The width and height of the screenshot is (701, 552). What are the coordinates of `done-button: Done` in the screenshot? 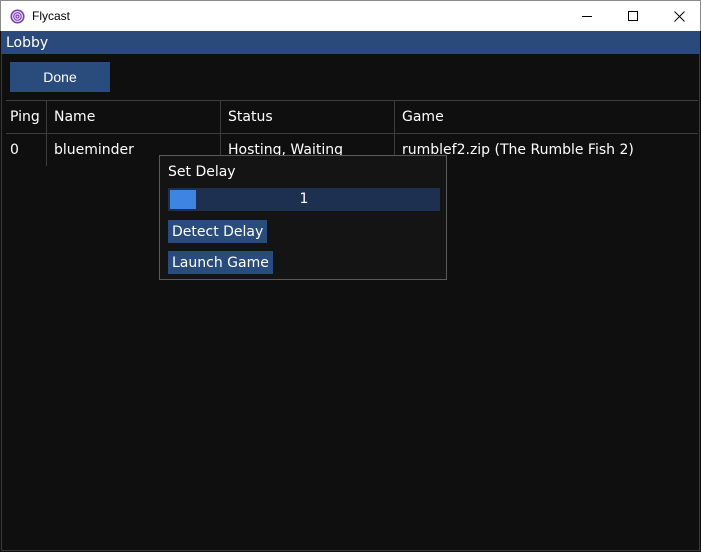 It's located at (60, 77).